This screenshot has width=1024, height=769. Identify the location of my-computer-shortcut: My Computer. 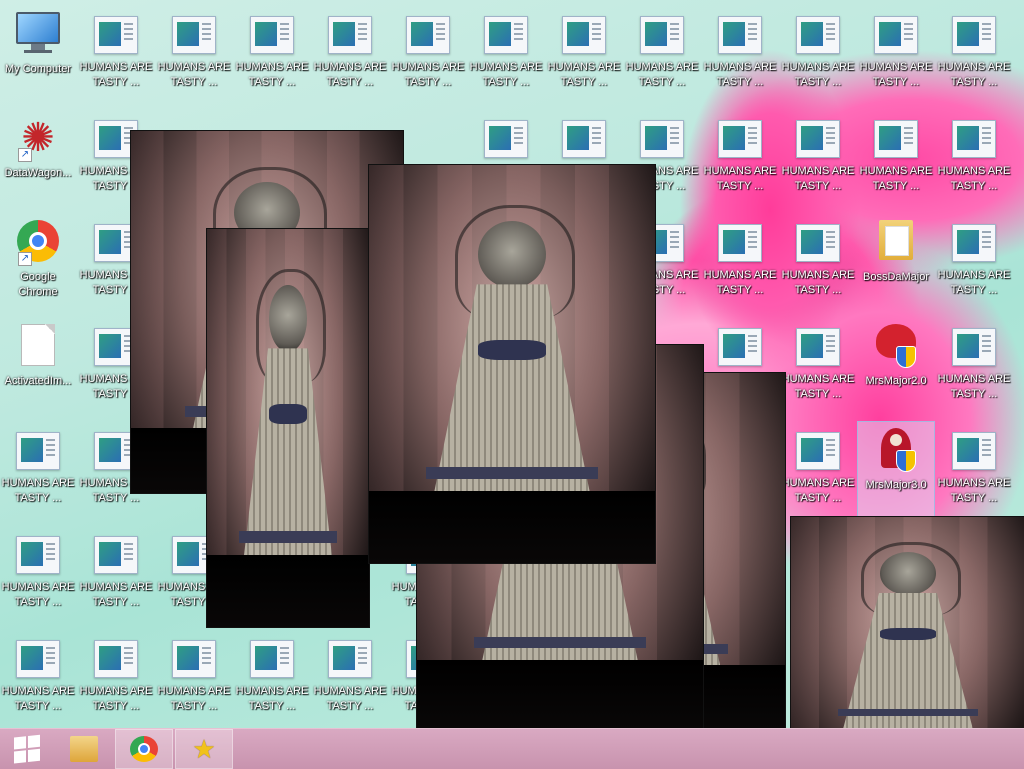
(38, 56).